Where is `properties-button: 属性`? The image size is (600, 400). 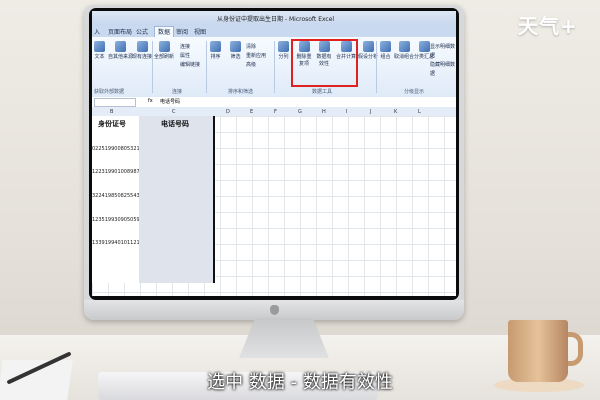
properties-button: 属性 is located at coordinates (190, 56).